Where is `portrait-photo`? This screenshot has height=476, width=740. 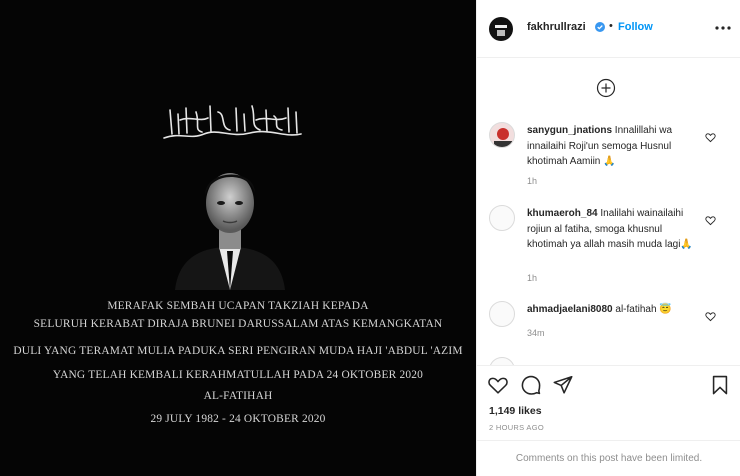 portrait-photo is located at coordinates (230, 231).